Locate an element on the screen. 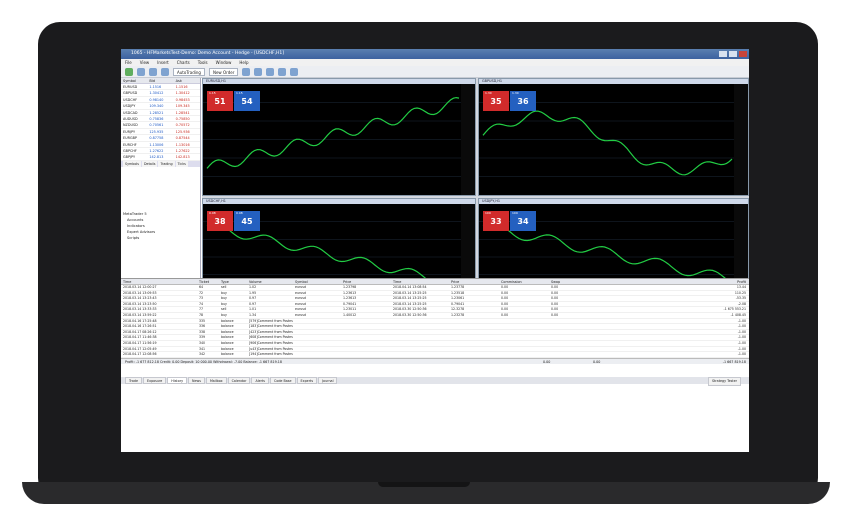 The height and width of the screenshot is (531, 858). tab-code-base: Code Base is located at coordinates (283, 380).